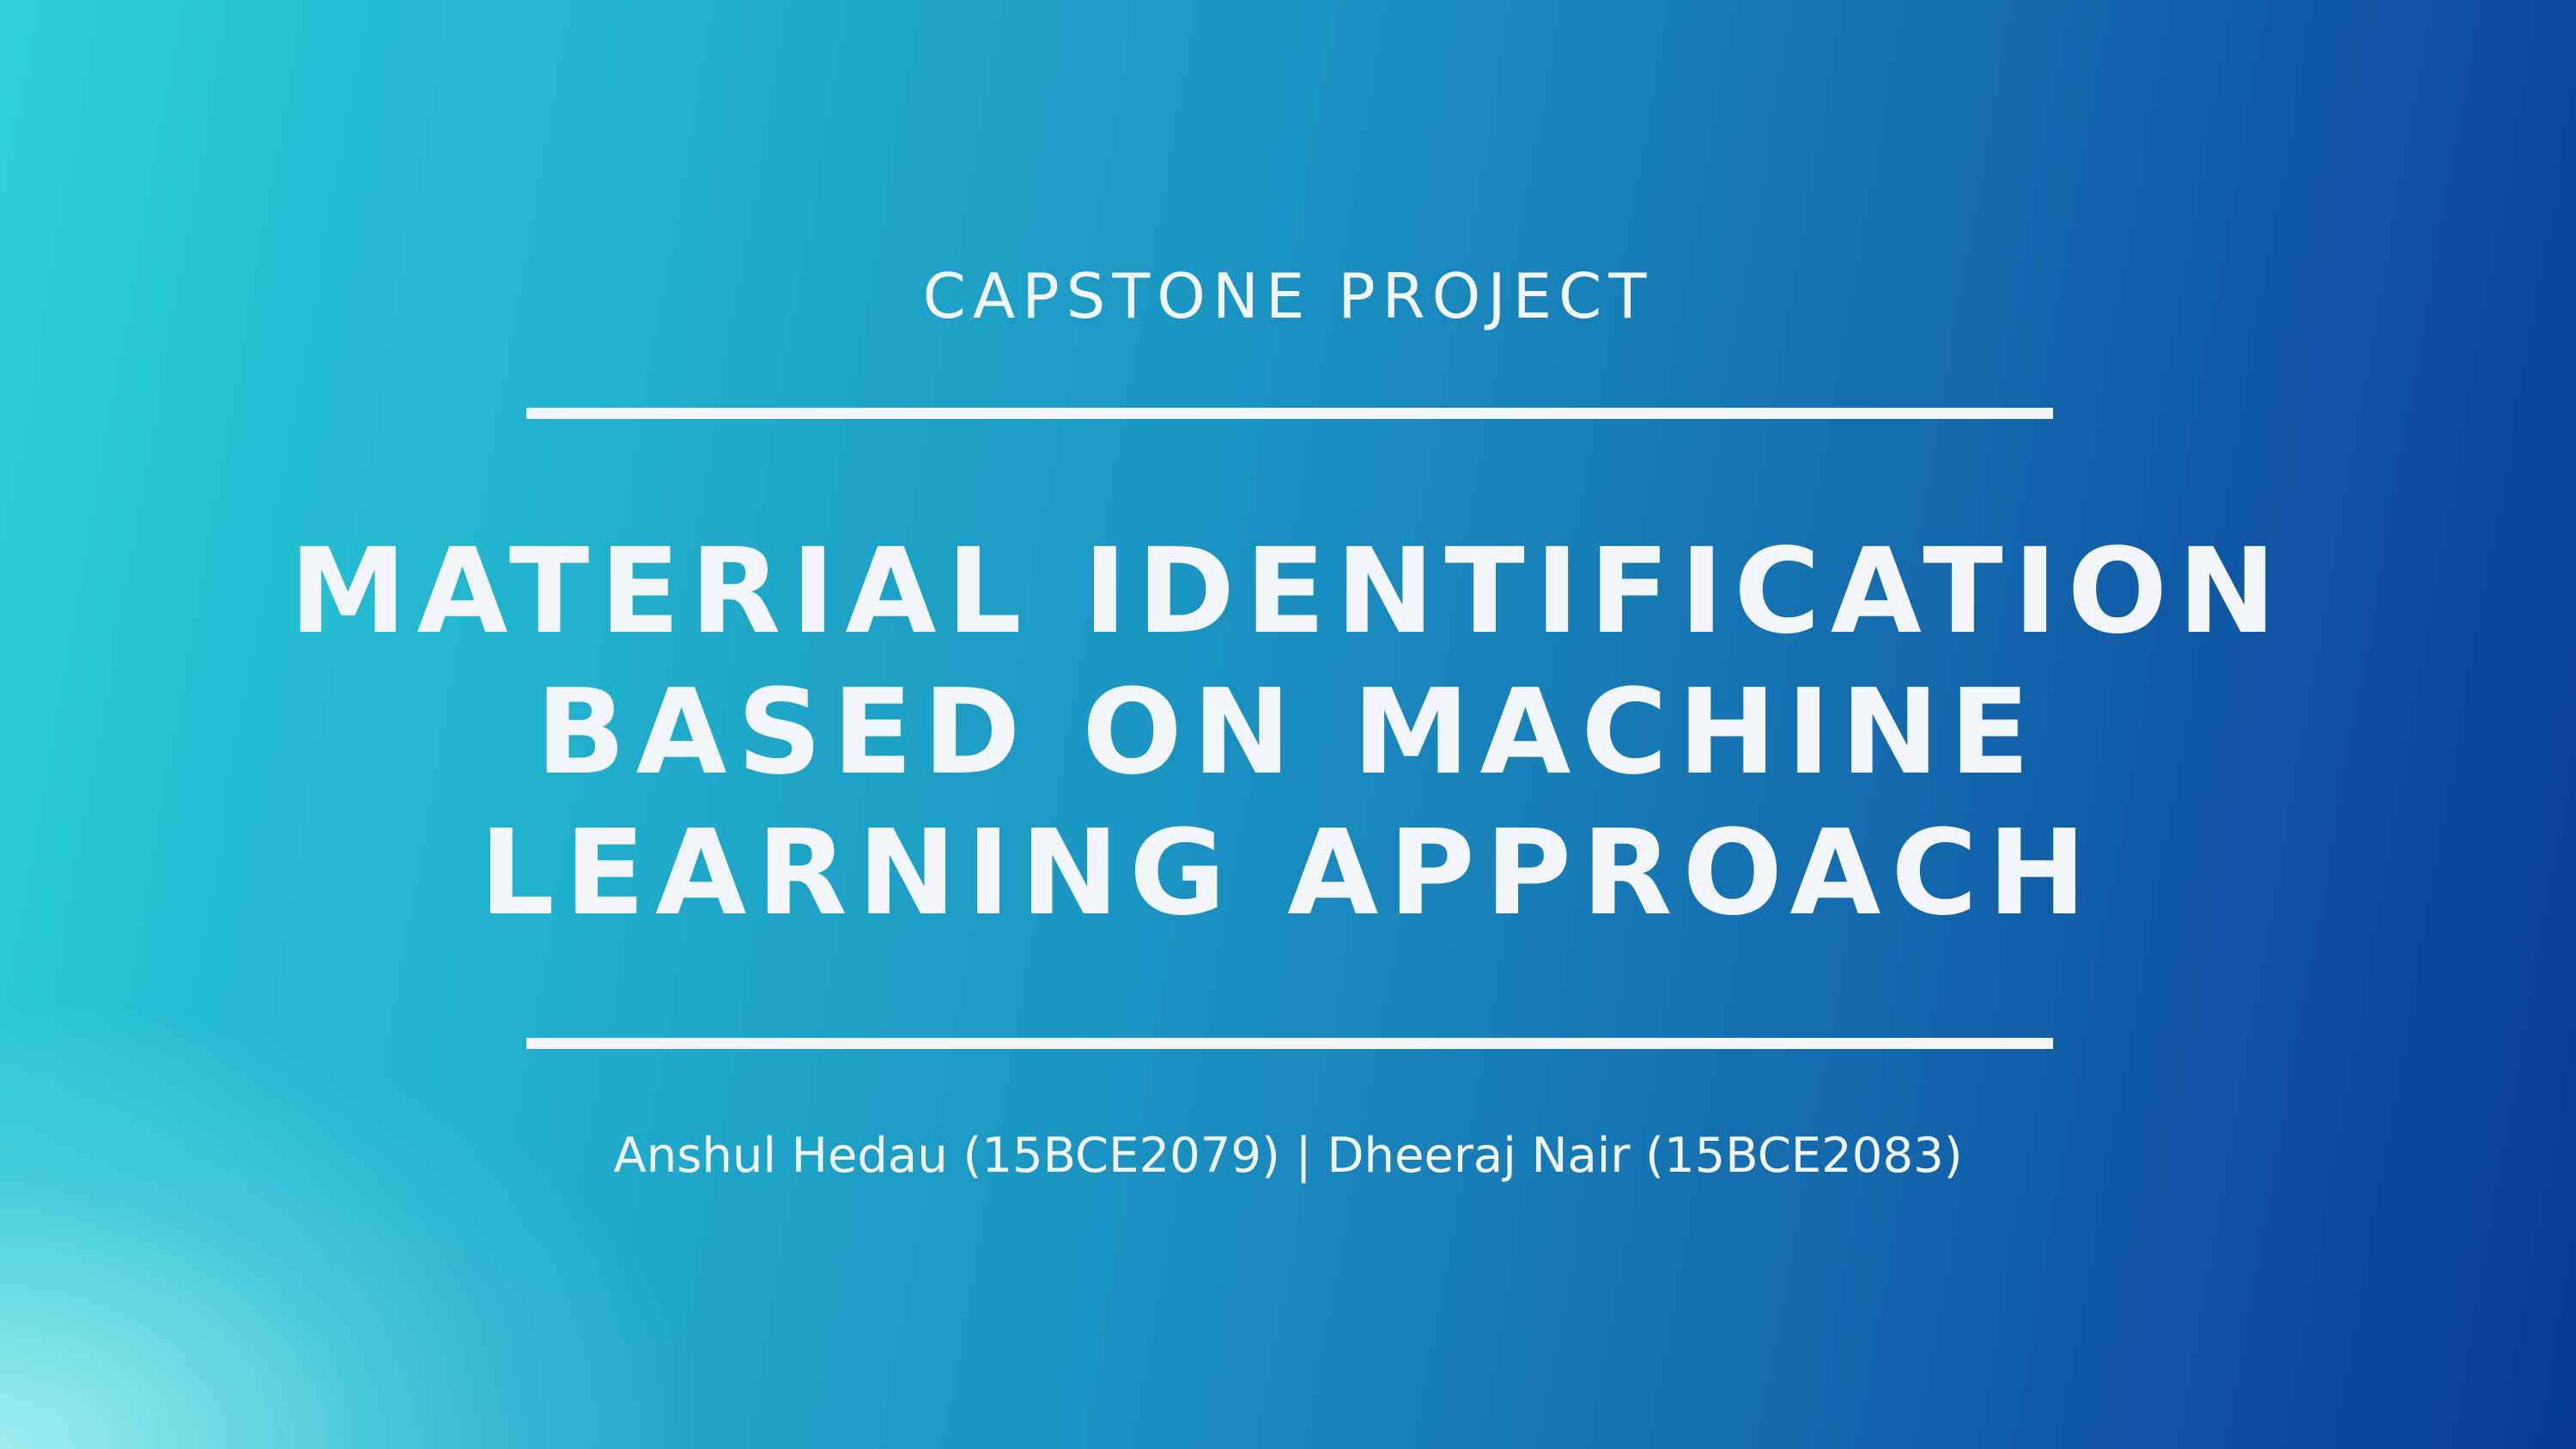  I want to click on title-line-3: LEARNING APPROACH, so click(1288, 873).